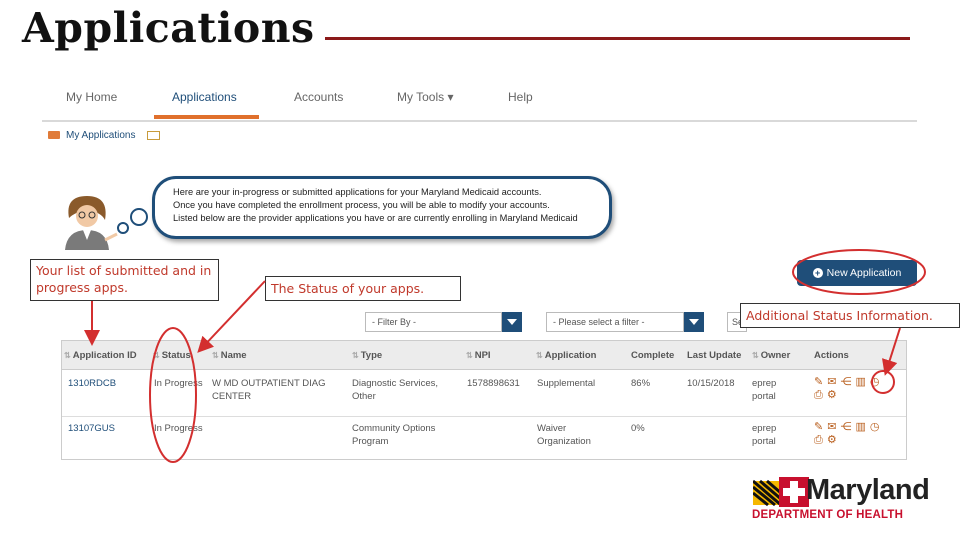 The image size is (960, 540). What do you see at coordinates (883, 382) in the screenshot?
I see `status-history-highlight` at bounding box center [883, 382].